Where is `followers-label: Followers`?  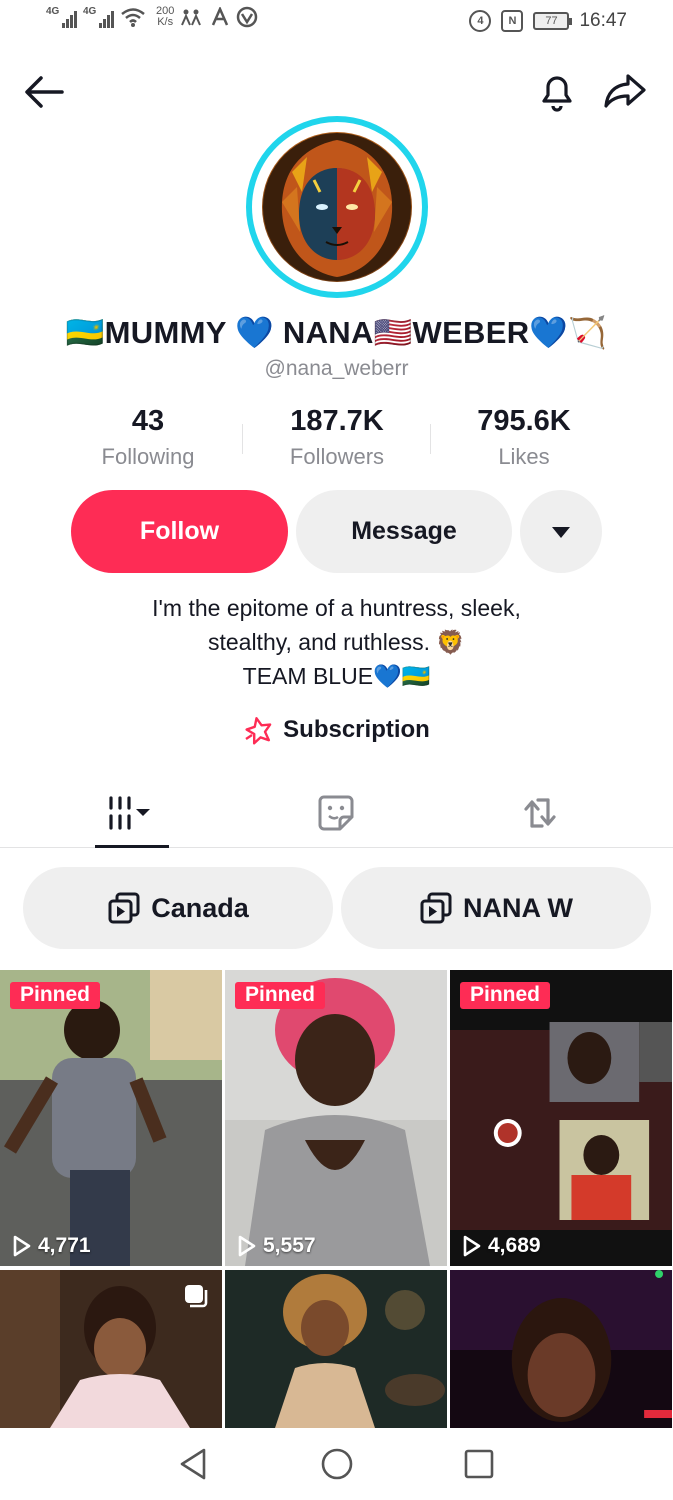
followers-label: Followers is located at coordinates (337, 456).